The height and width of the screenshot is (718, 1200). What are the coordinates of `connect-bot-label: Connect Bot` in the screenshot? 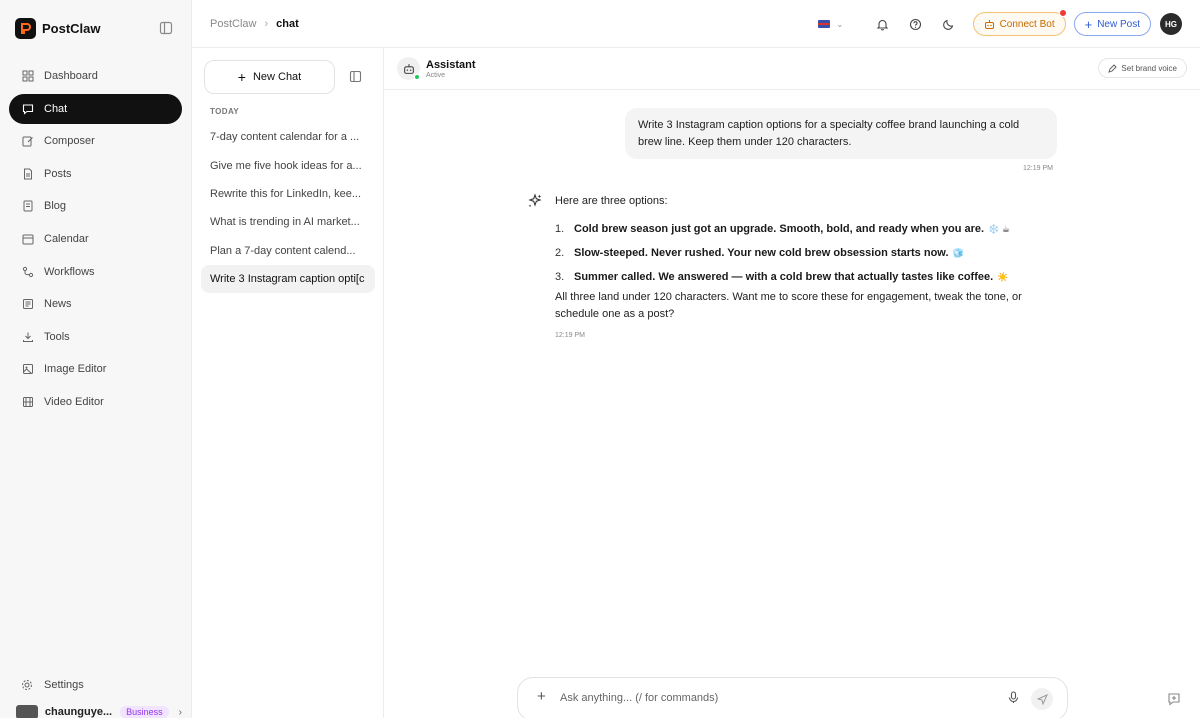 It's located at (1027, 24).